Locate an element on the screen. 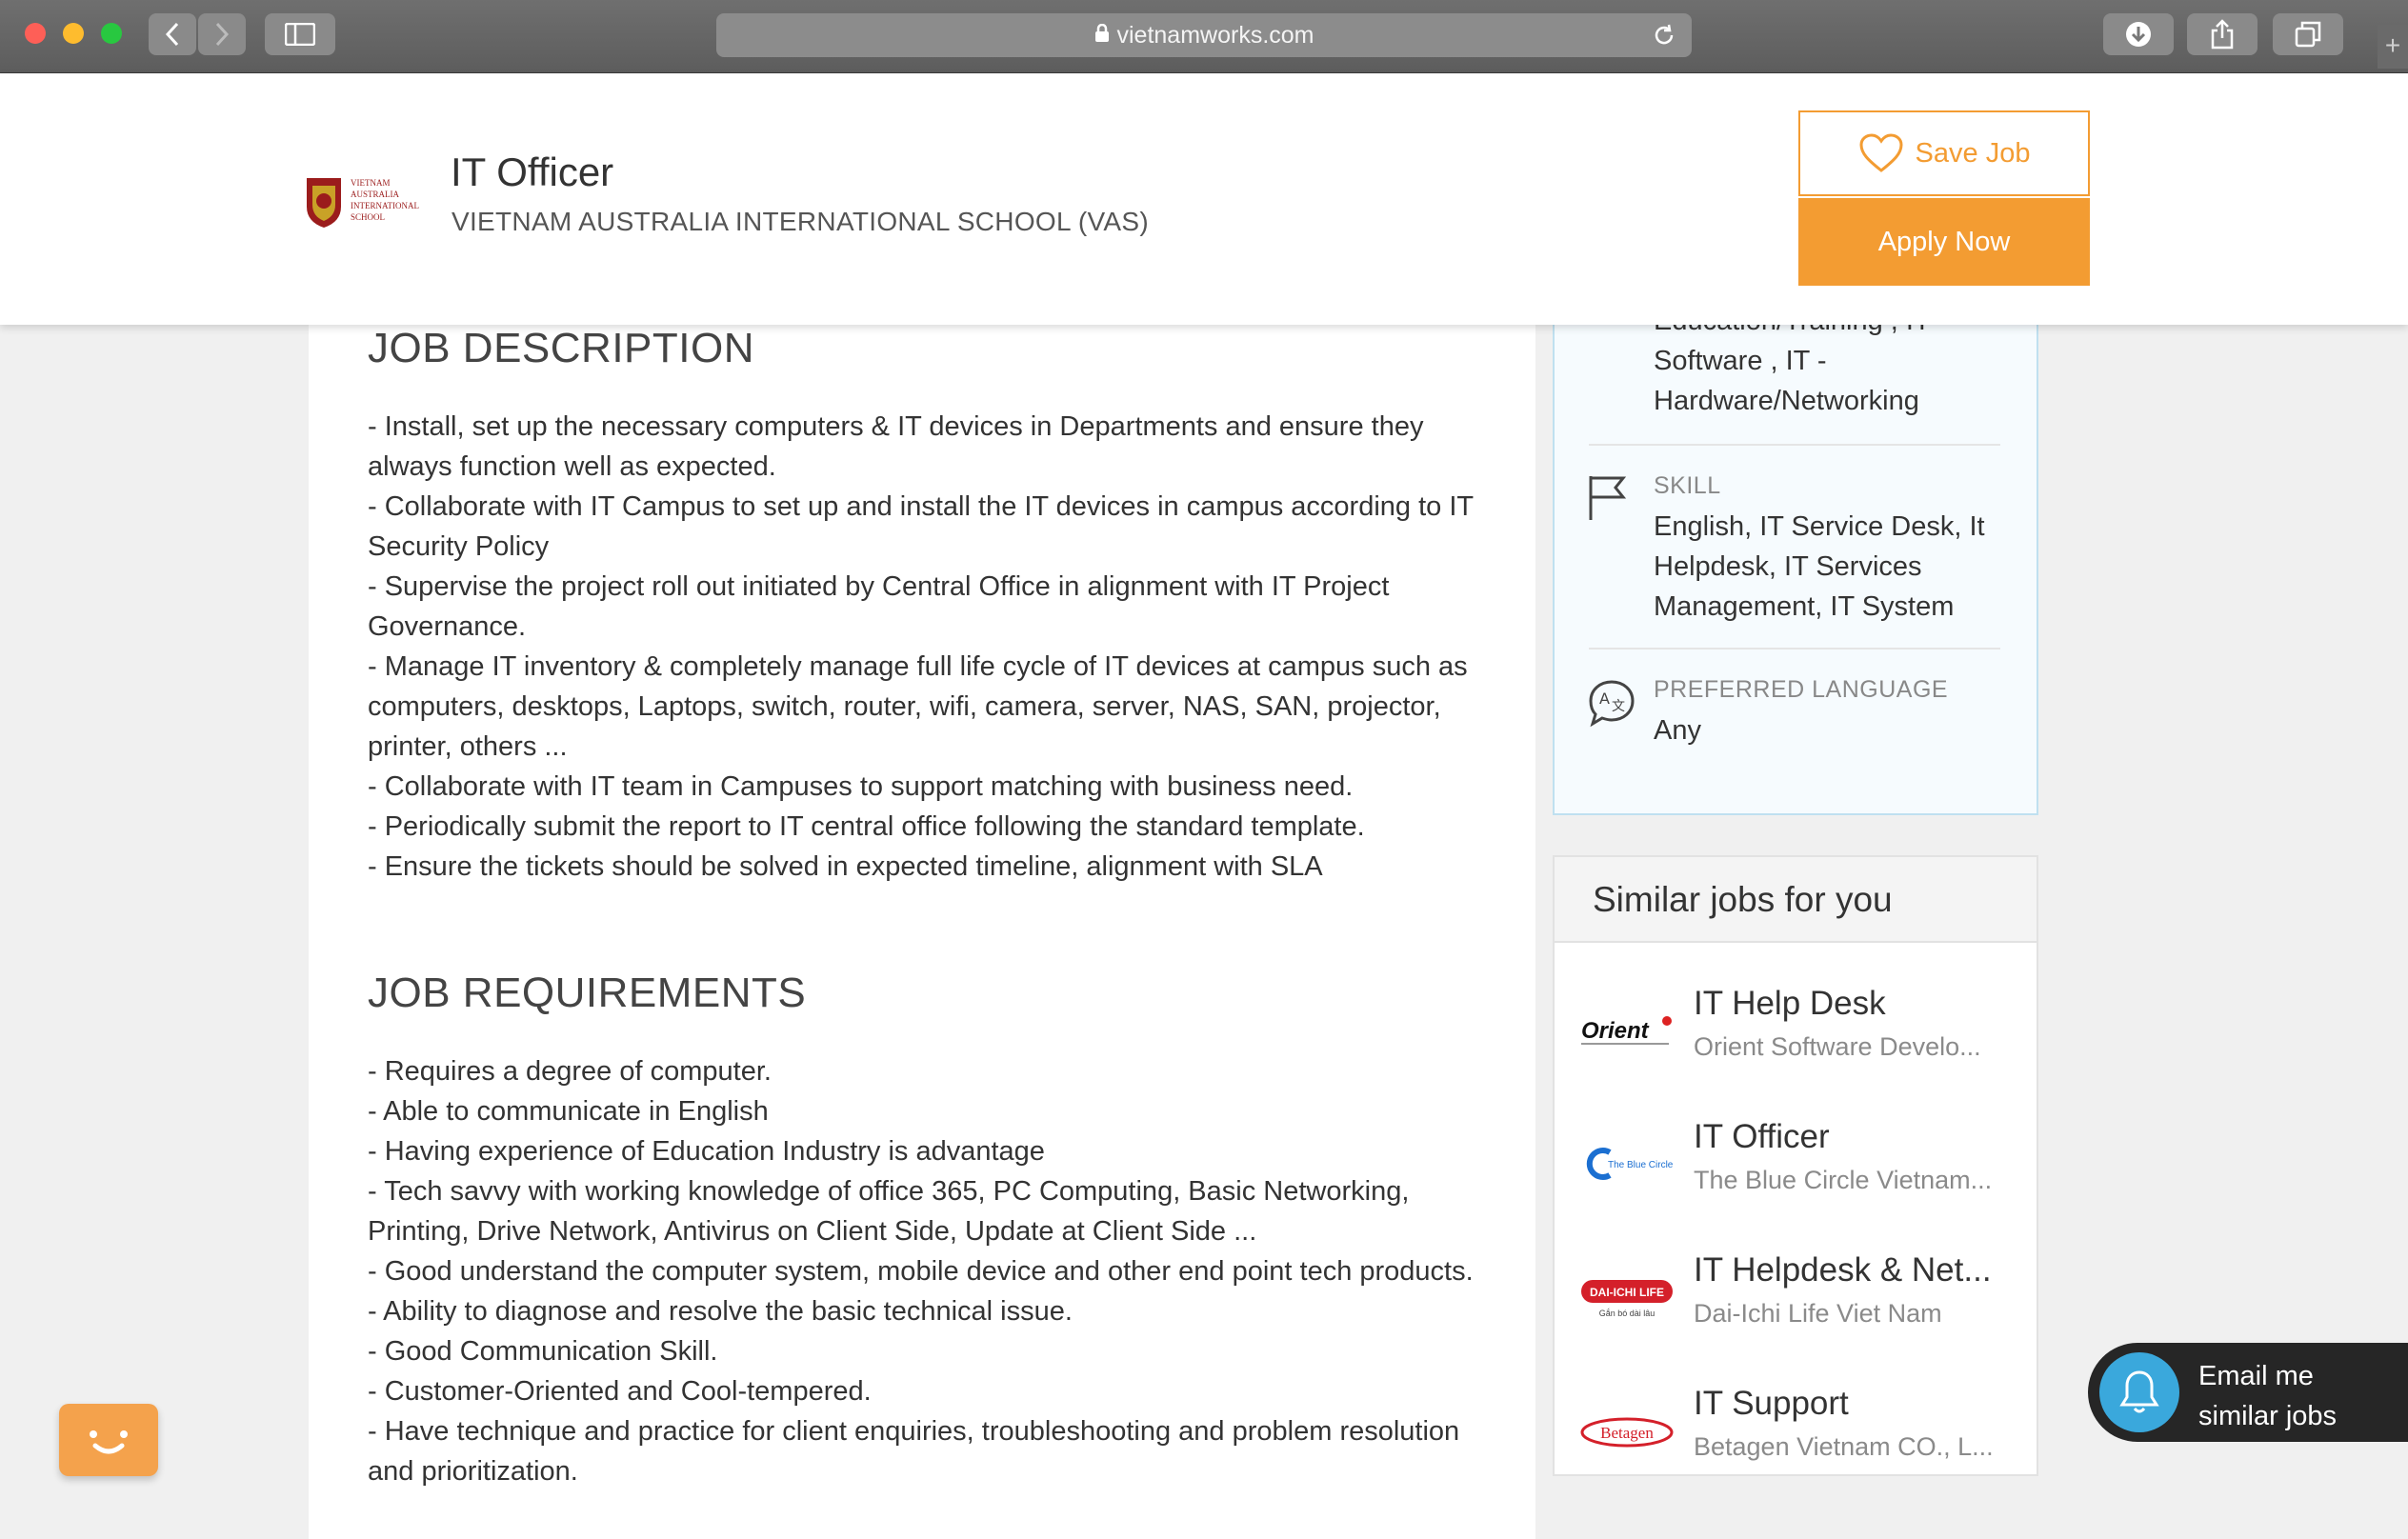 This screenshot has width=2408, height=1539. bell-icon is located at coordinates (2139, 1392).